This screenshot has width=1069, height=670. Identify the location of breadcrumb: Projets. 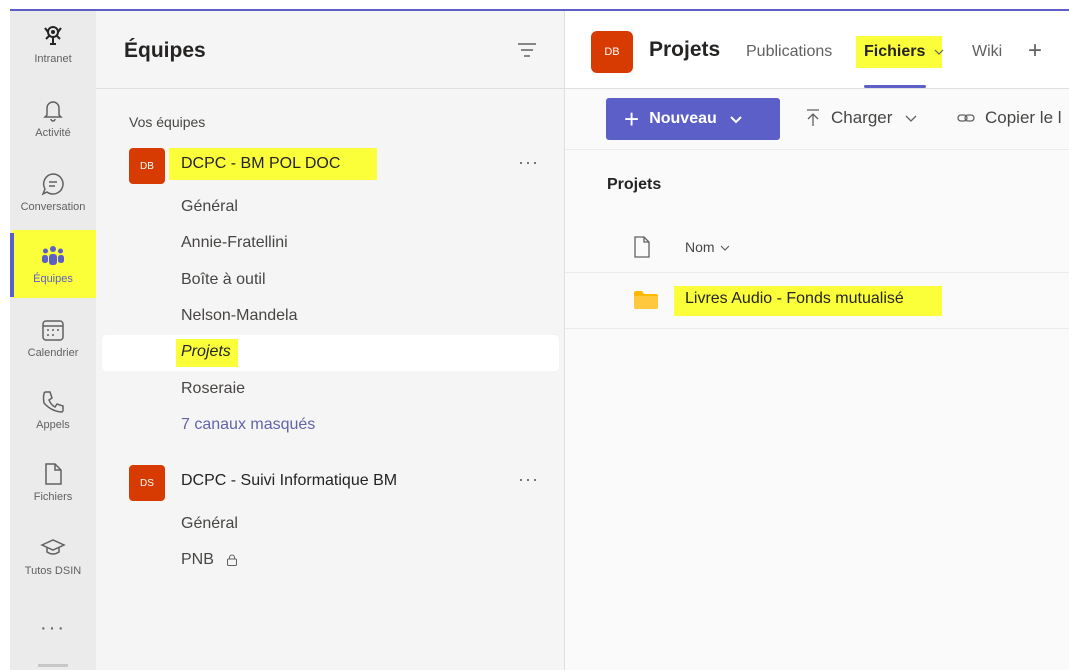
(634, 184).